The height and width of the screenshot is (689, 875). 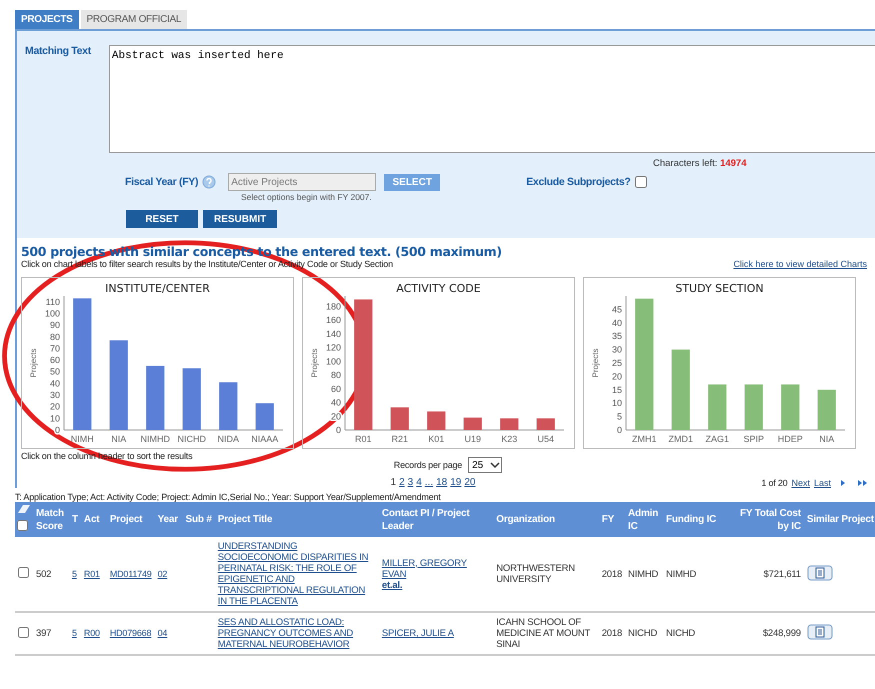 I want to click on field-label: Exclude Subprojects?, so click(x=578, y=182).